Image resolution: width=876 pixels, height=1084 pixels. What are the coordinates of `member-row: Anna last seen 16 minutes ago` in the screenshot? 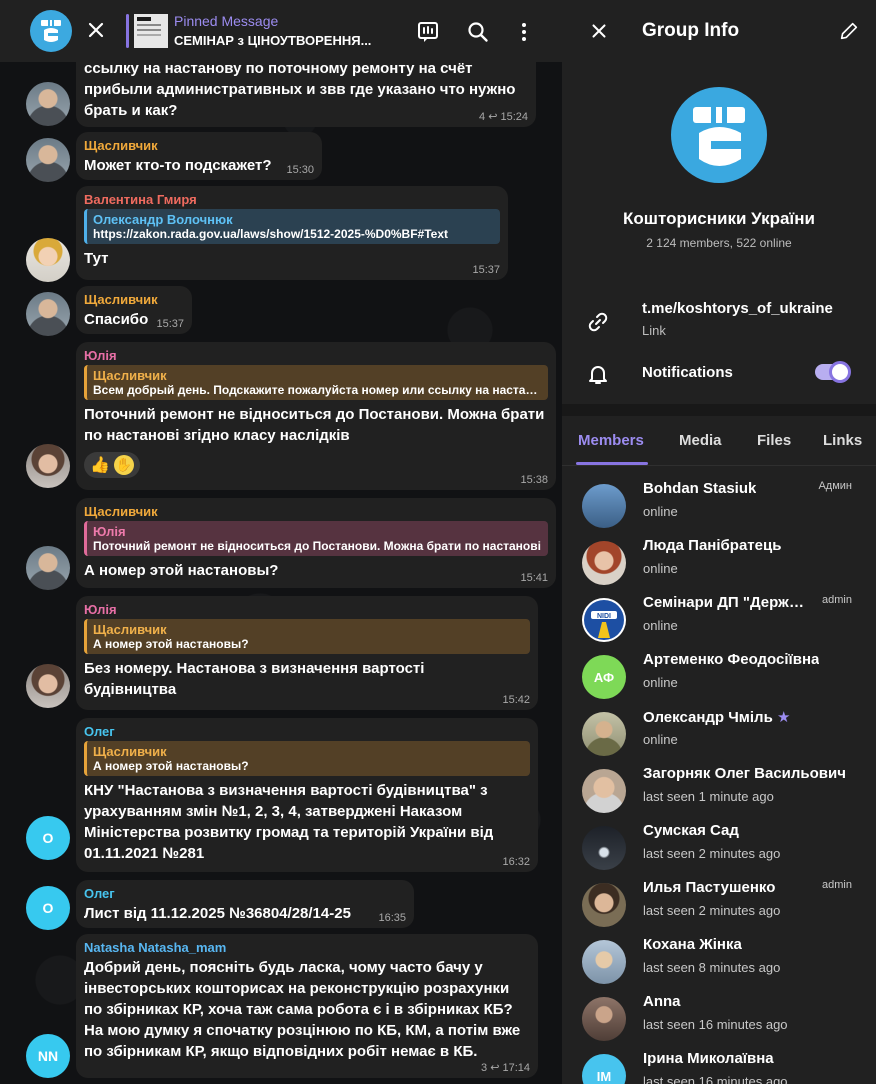 It's located at (719, 1019).